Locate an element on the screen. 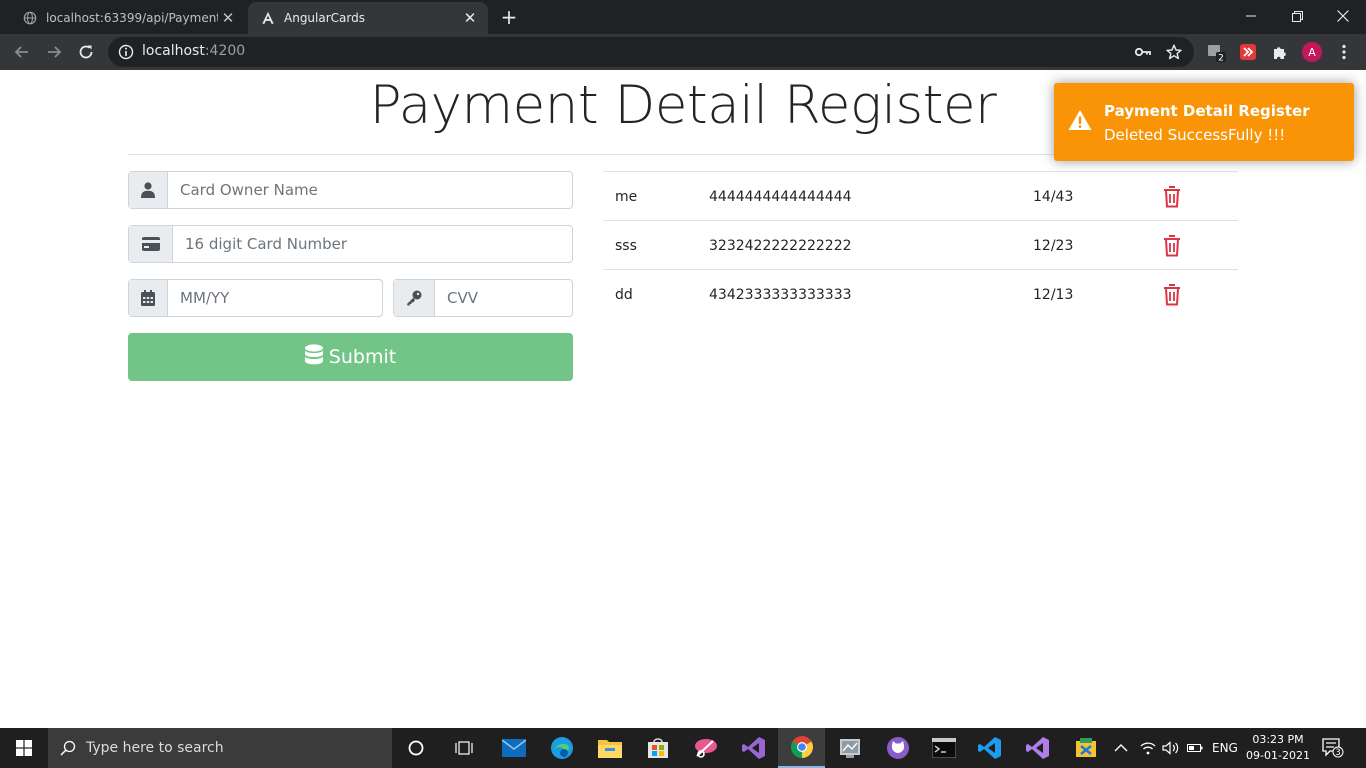 This screenshot has height=768, width=1366. table-row: me 4444444444444444 14/43 is located at coordinates (920, 195).